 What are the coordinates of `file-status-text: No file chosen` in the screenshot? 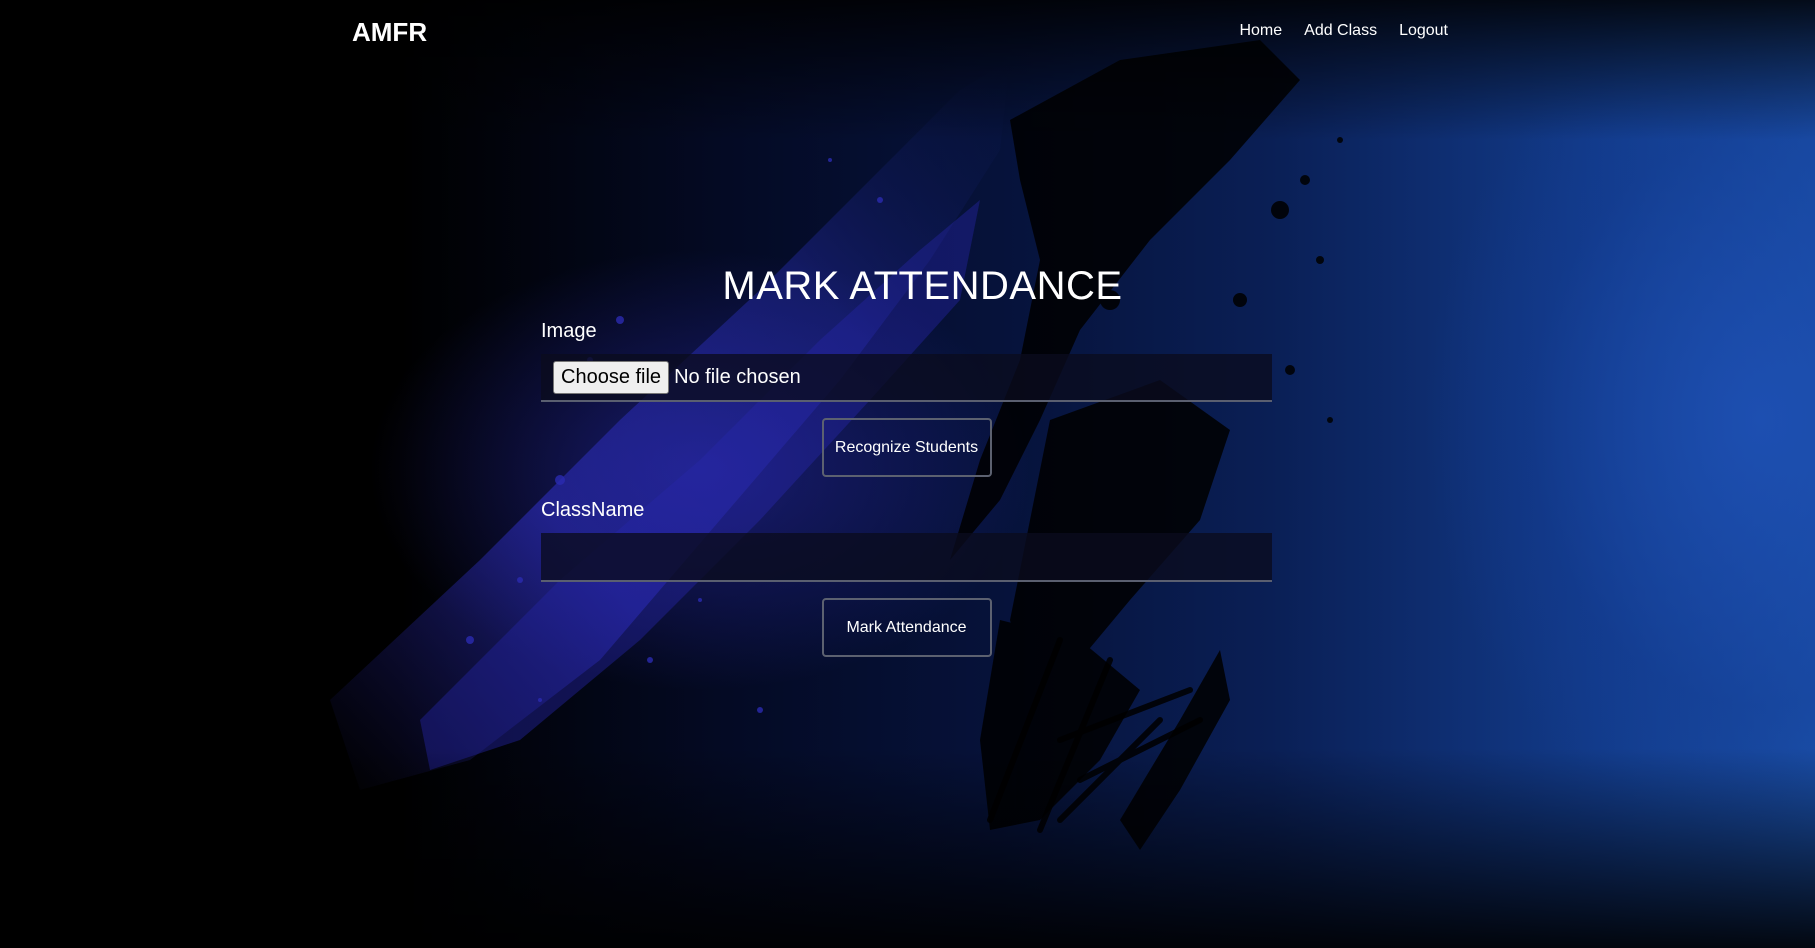 It's located at (737, 376).